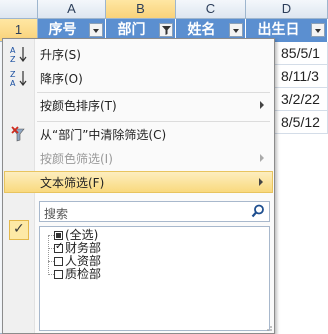 This screenshot has height=334, width=328. Describe the element at coordinates (60, 55) in the screenshot. I see `sort-ascending-label: 升序(S)` at that location.